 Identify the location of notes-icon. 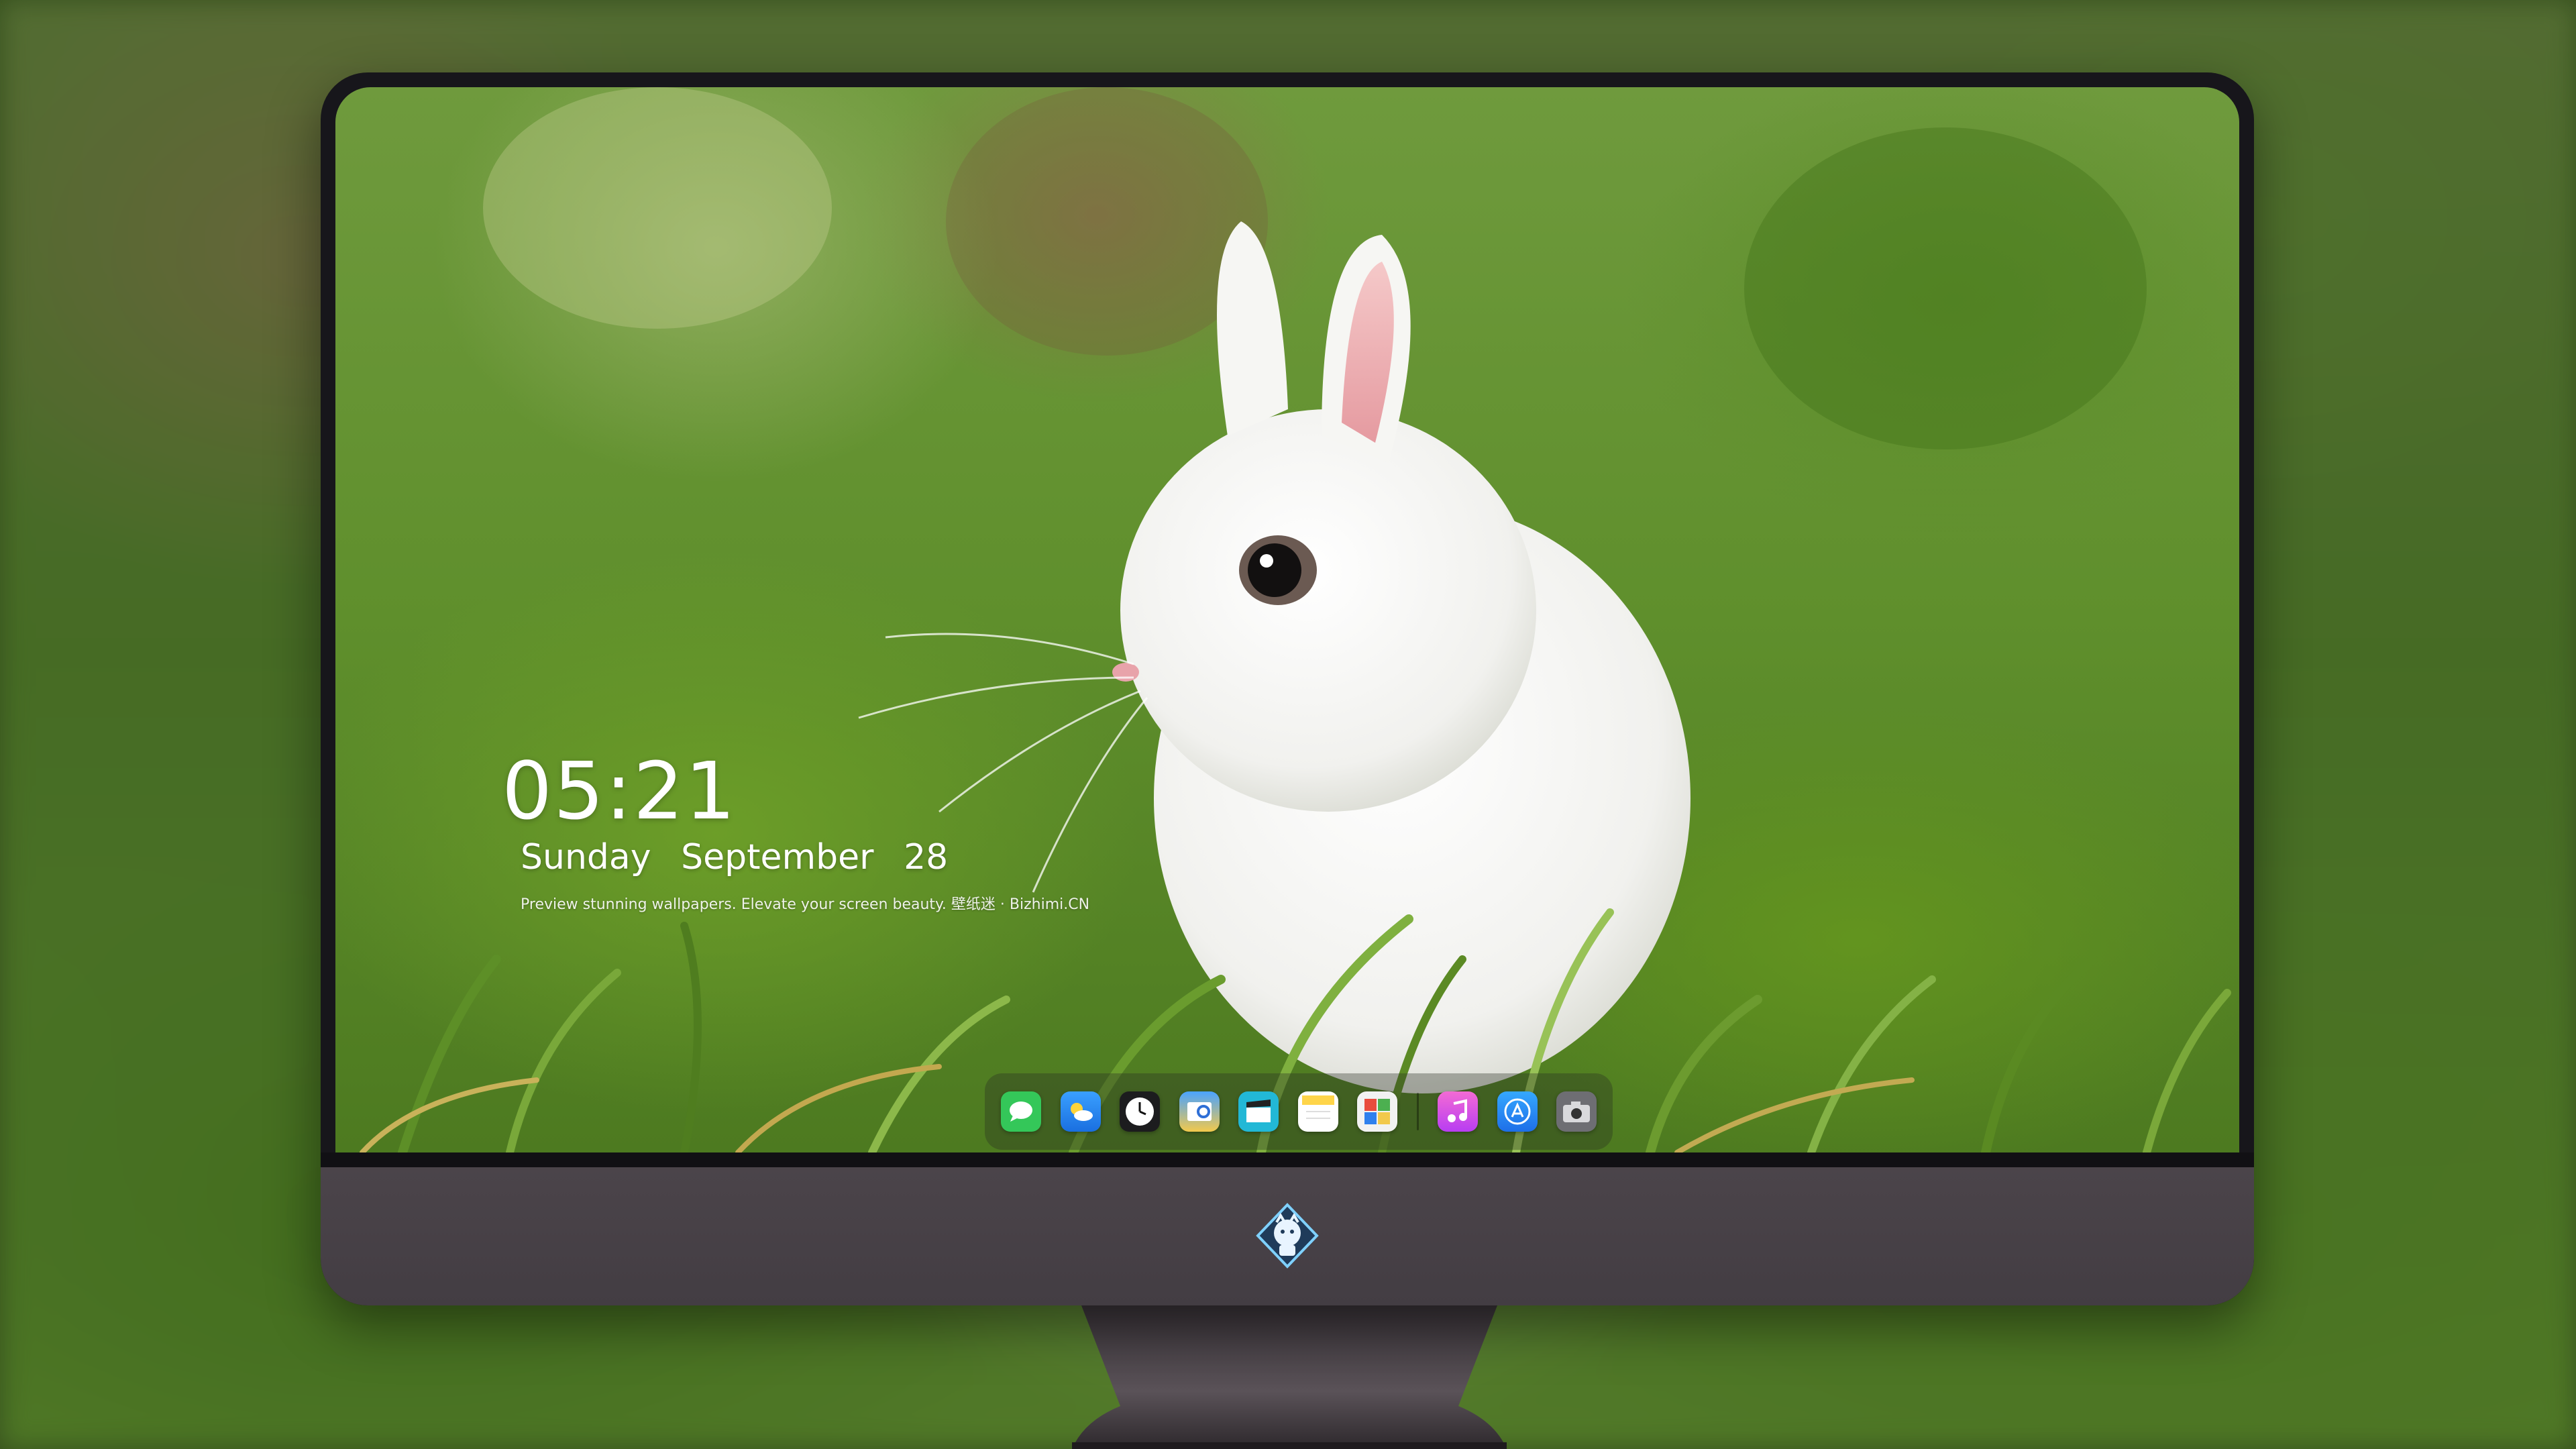
(1317, 1111).